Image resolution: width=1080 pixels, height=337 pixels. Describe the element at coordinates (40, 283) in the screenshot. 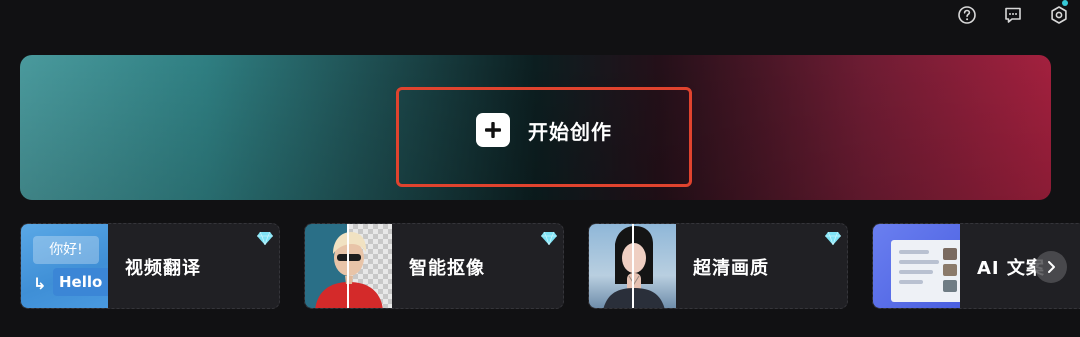

I see `arrow-icon: ↳` at that location.